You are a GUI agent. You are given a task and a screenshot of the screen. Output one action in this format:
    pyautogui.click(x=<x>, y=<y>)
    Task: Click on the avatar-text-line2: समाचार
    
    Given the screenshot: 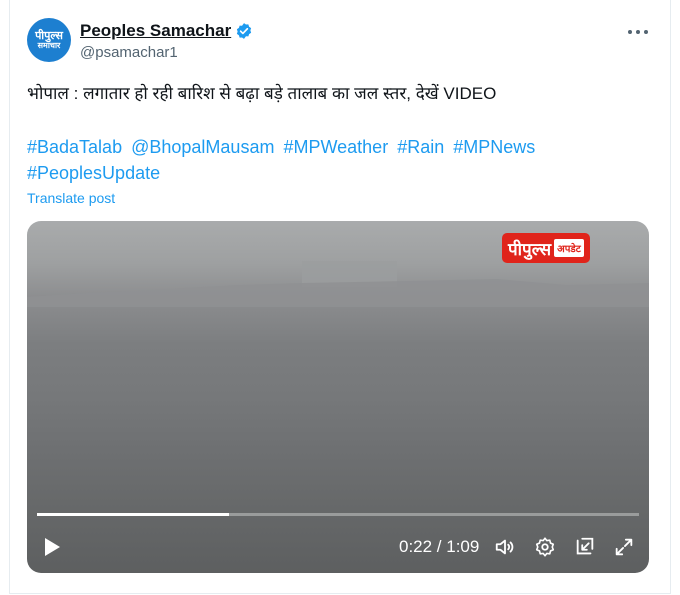 What is the action you would take?
    pyautogui.click(x=49, y=45)
    